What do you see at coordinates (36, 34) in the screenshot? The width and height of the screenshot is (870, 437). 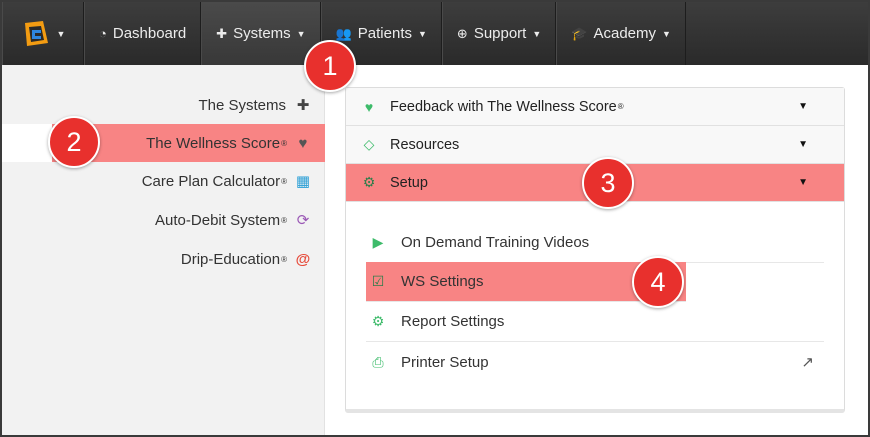 I see `brand-logo-icon` at bounding box center [36, 34].